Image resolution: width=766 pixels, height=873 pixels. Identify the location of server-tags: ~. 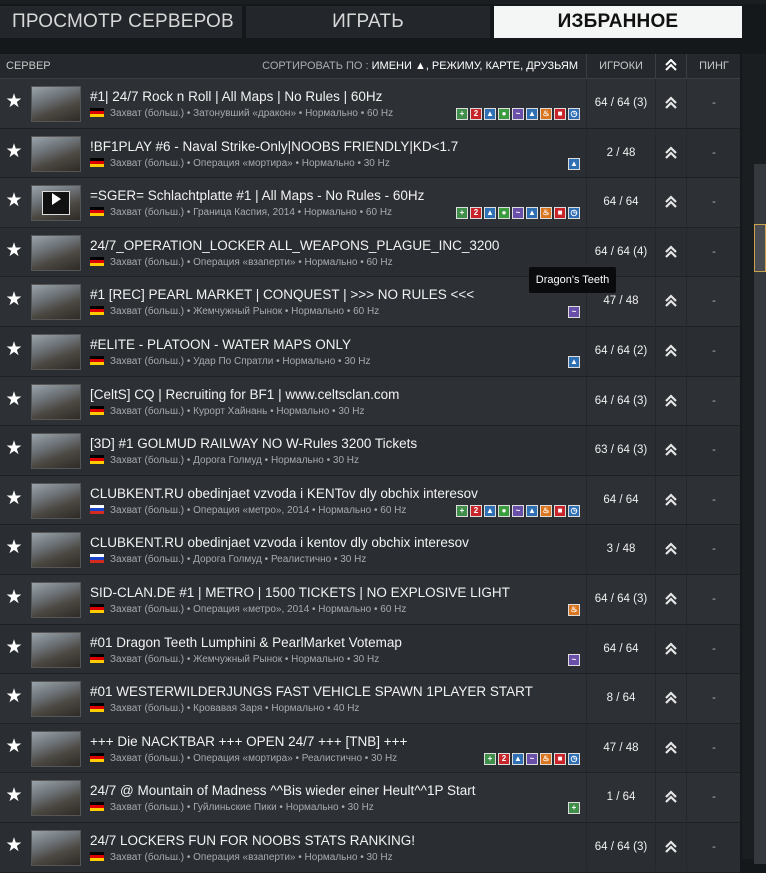
(573, 659).